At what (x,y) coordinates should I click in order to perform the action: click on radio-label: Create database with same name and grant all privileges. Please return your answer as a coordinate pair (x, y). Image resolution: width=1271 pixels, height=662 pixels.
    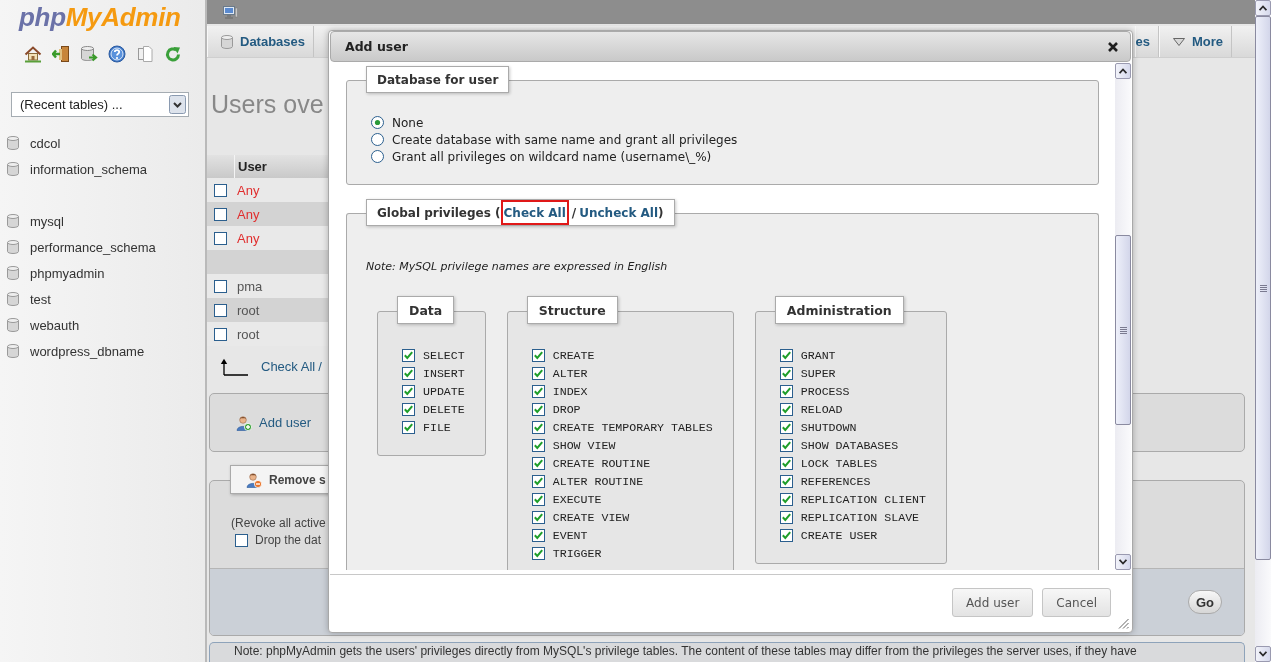
    Looking at the image, I should click on (565, 139).